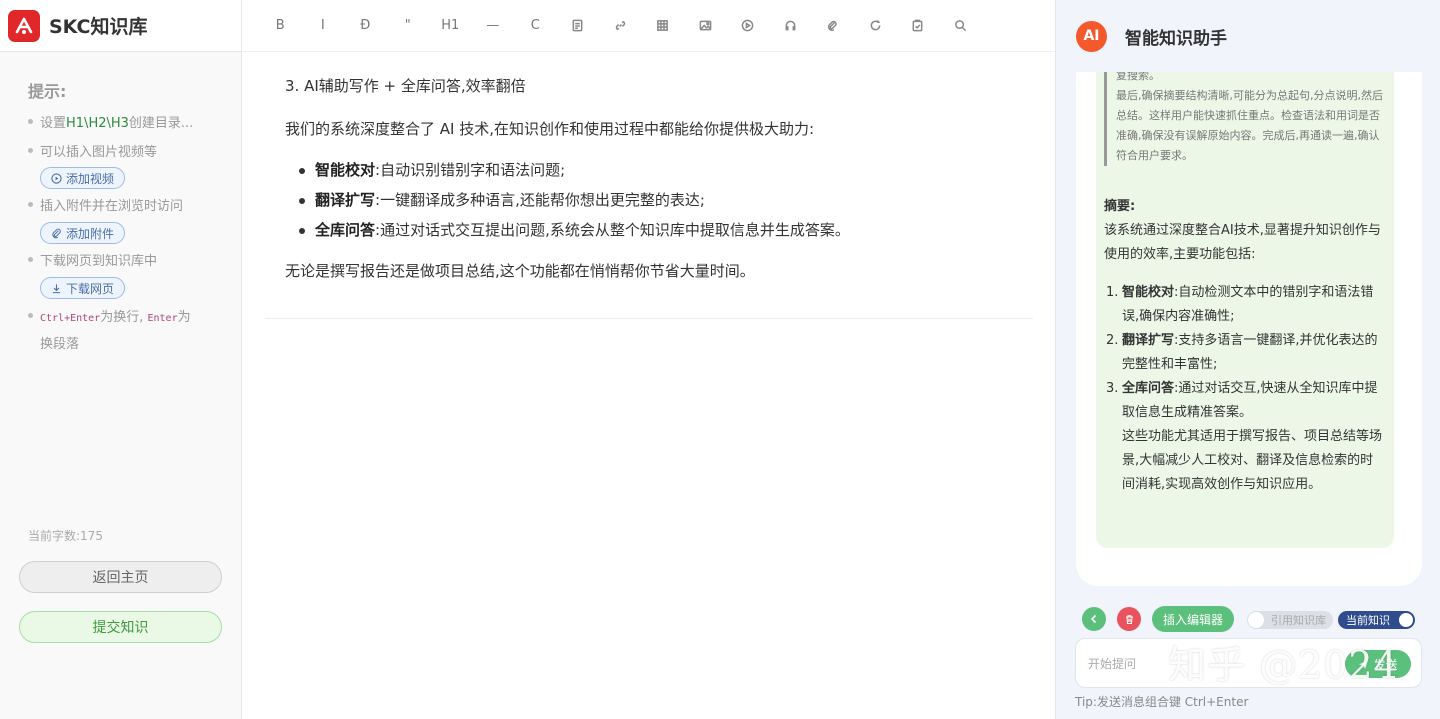  I want to click on download-page-button: 下载网页, so click(83, 288).